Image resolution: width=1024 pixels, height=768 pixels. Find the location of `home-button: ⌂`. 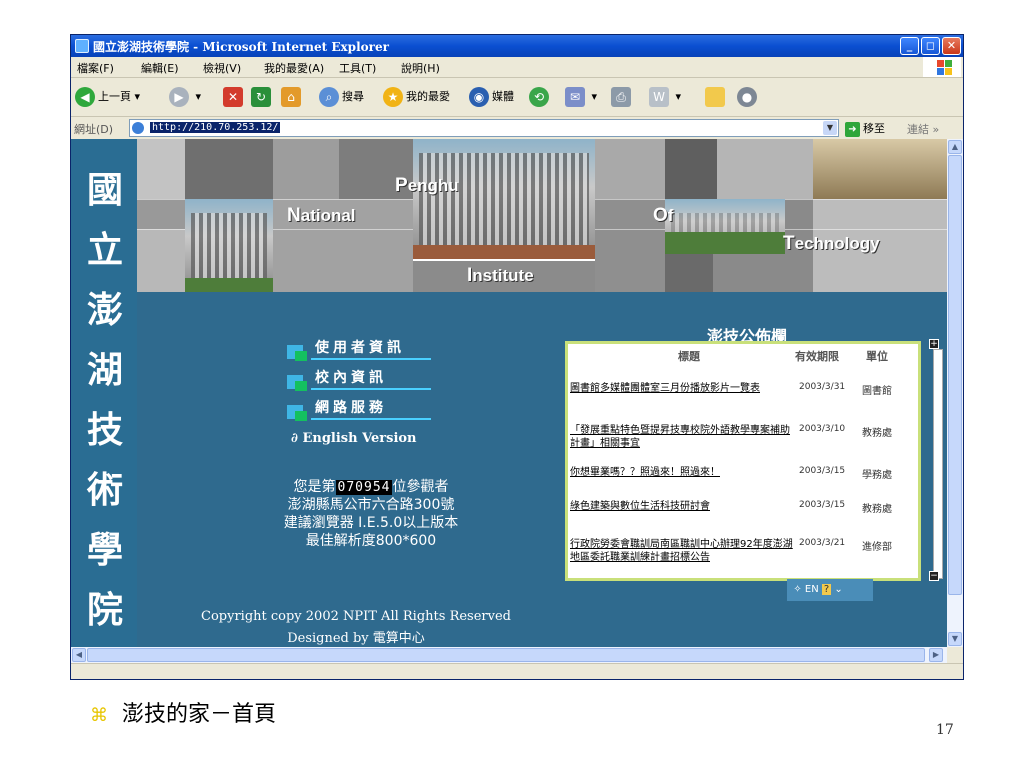

home-button: ⌂ is located at coordinates (292, 97).